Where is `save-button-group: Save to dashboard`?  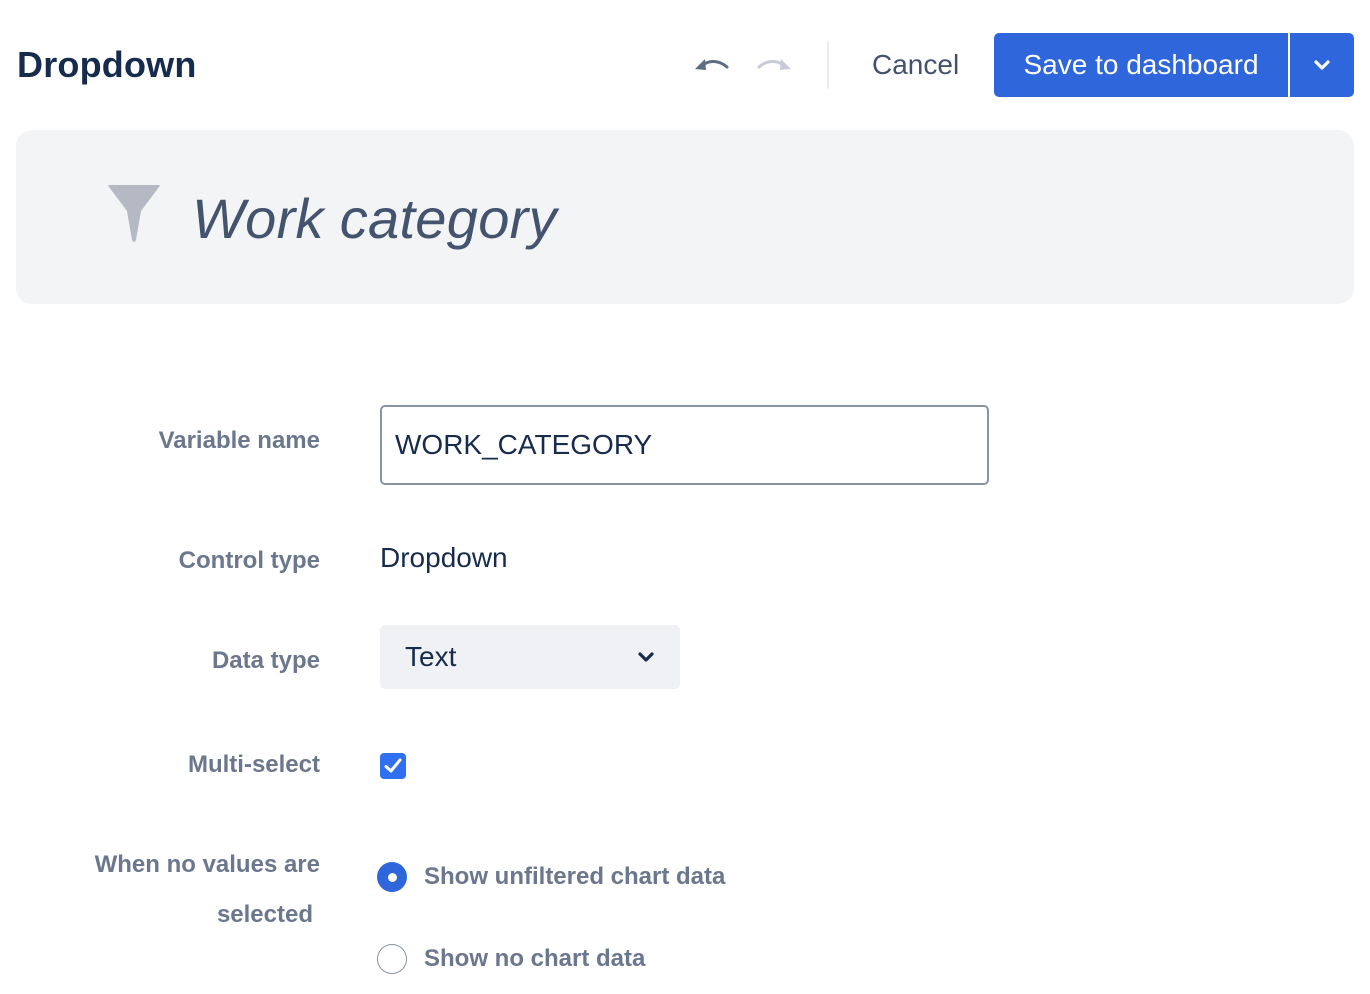
save-button-group: Save to dashboard is located at coordinates (1174, 65).